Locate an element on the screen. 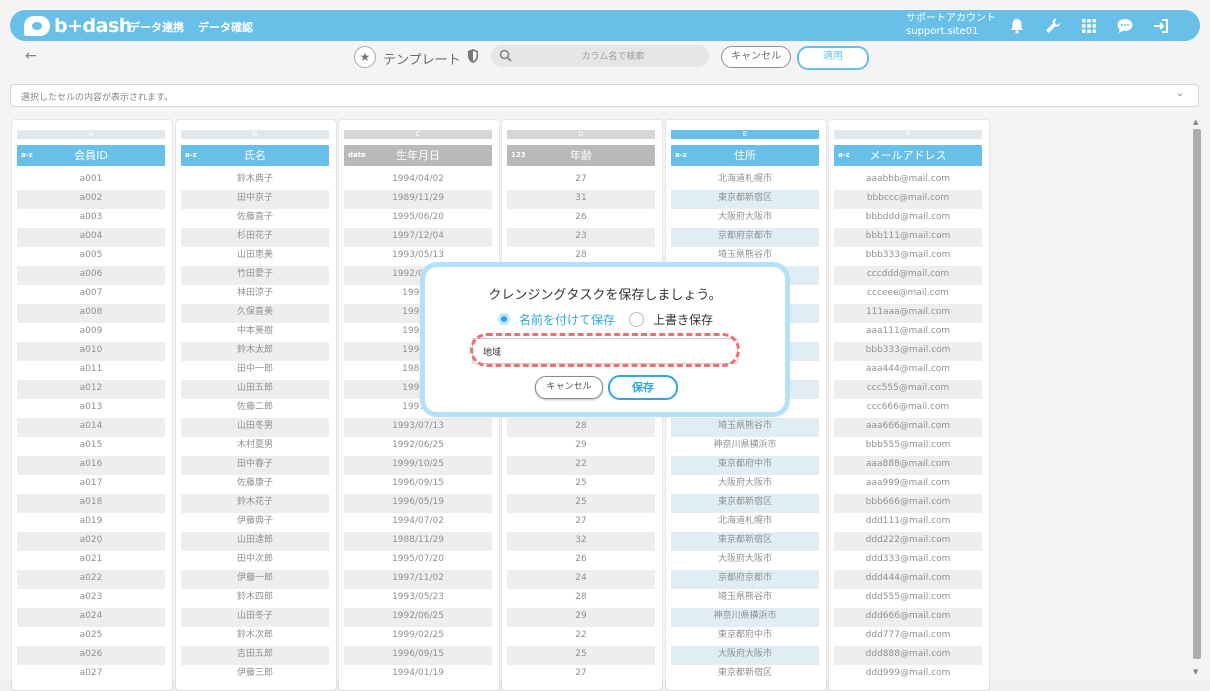 The width and height of the screenshot is (1210, 691). radio-overwrite: 上書き保存 is located at coordinates (671, 319).